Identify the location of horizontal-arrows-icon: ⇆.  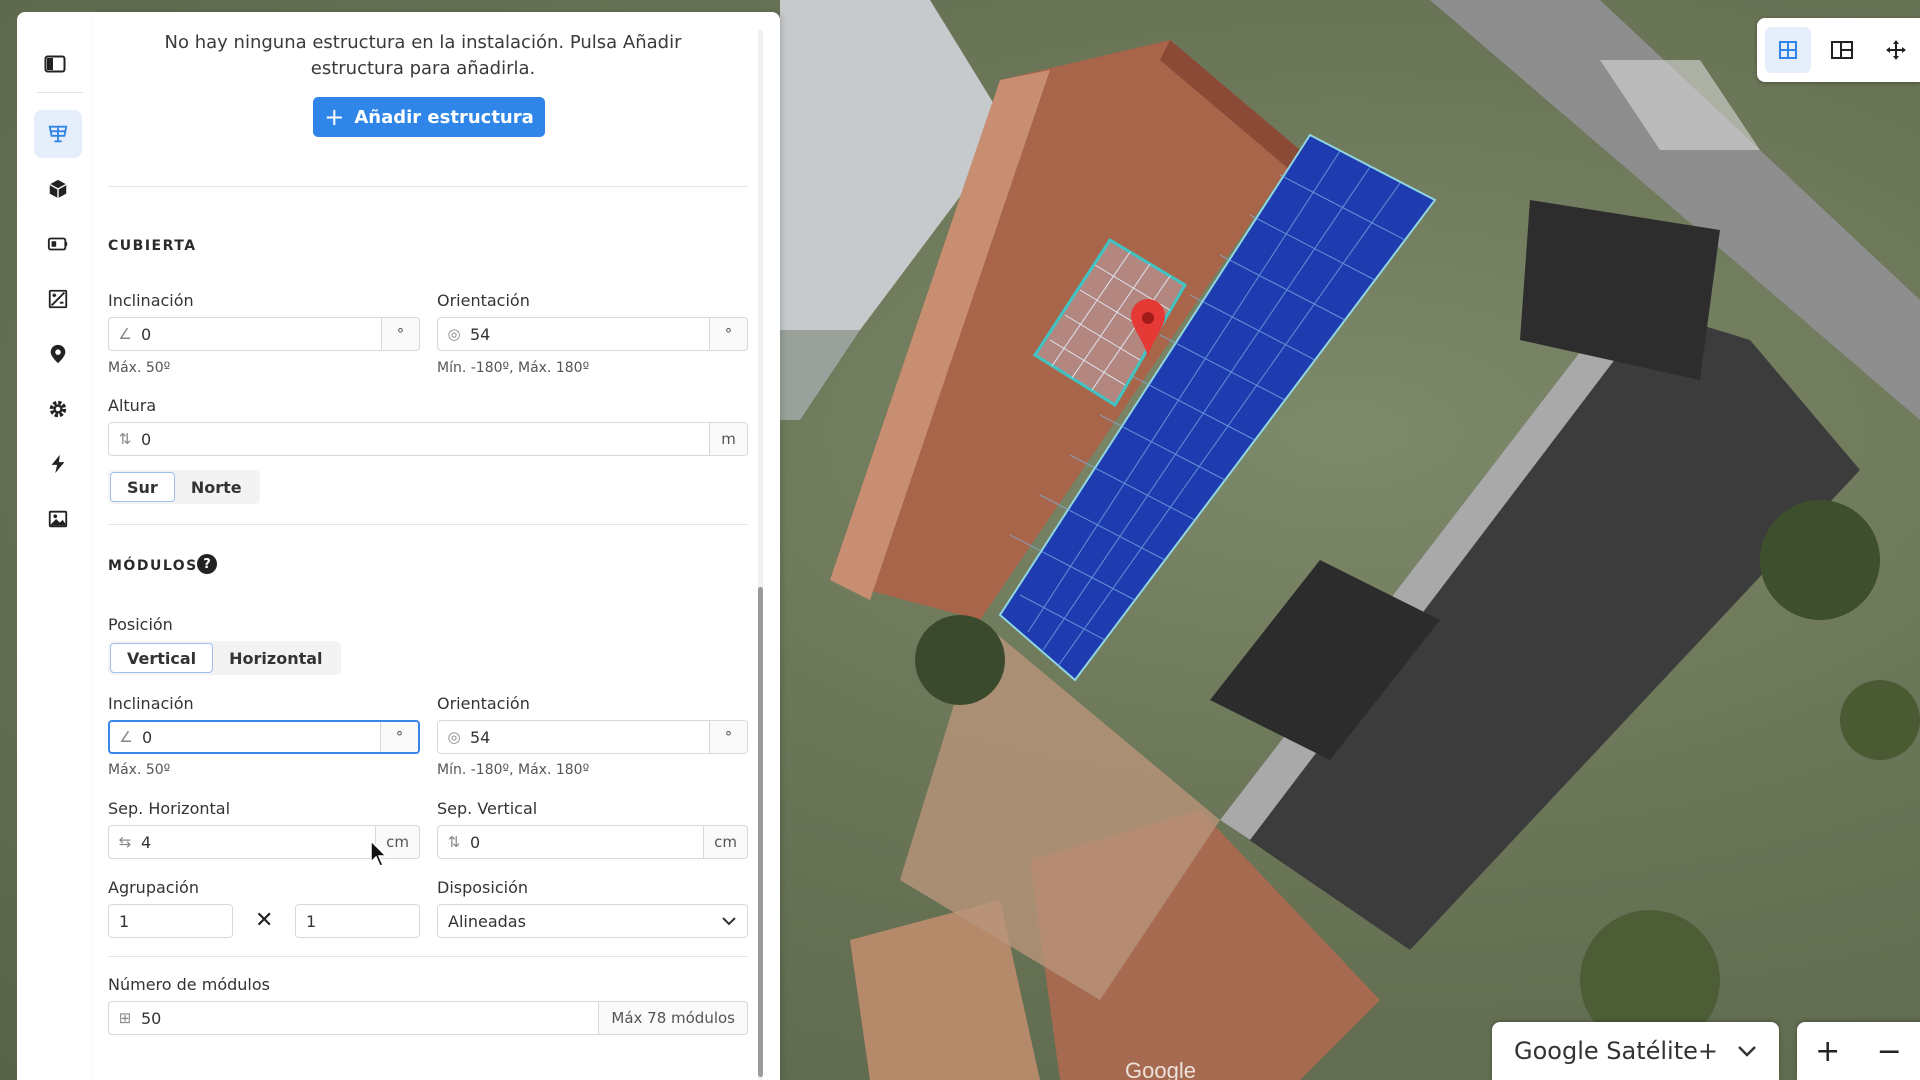
(125, 842).